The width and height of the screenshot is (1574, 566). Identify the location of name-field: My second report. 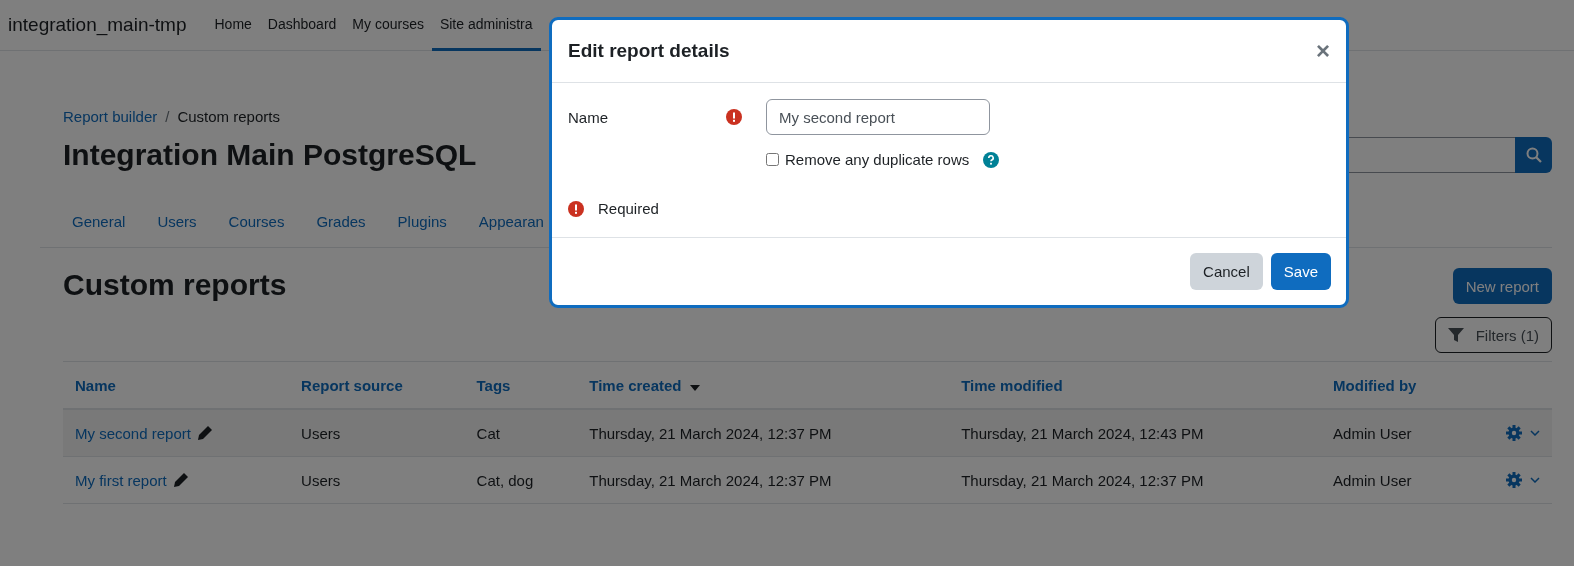
(878, 117).